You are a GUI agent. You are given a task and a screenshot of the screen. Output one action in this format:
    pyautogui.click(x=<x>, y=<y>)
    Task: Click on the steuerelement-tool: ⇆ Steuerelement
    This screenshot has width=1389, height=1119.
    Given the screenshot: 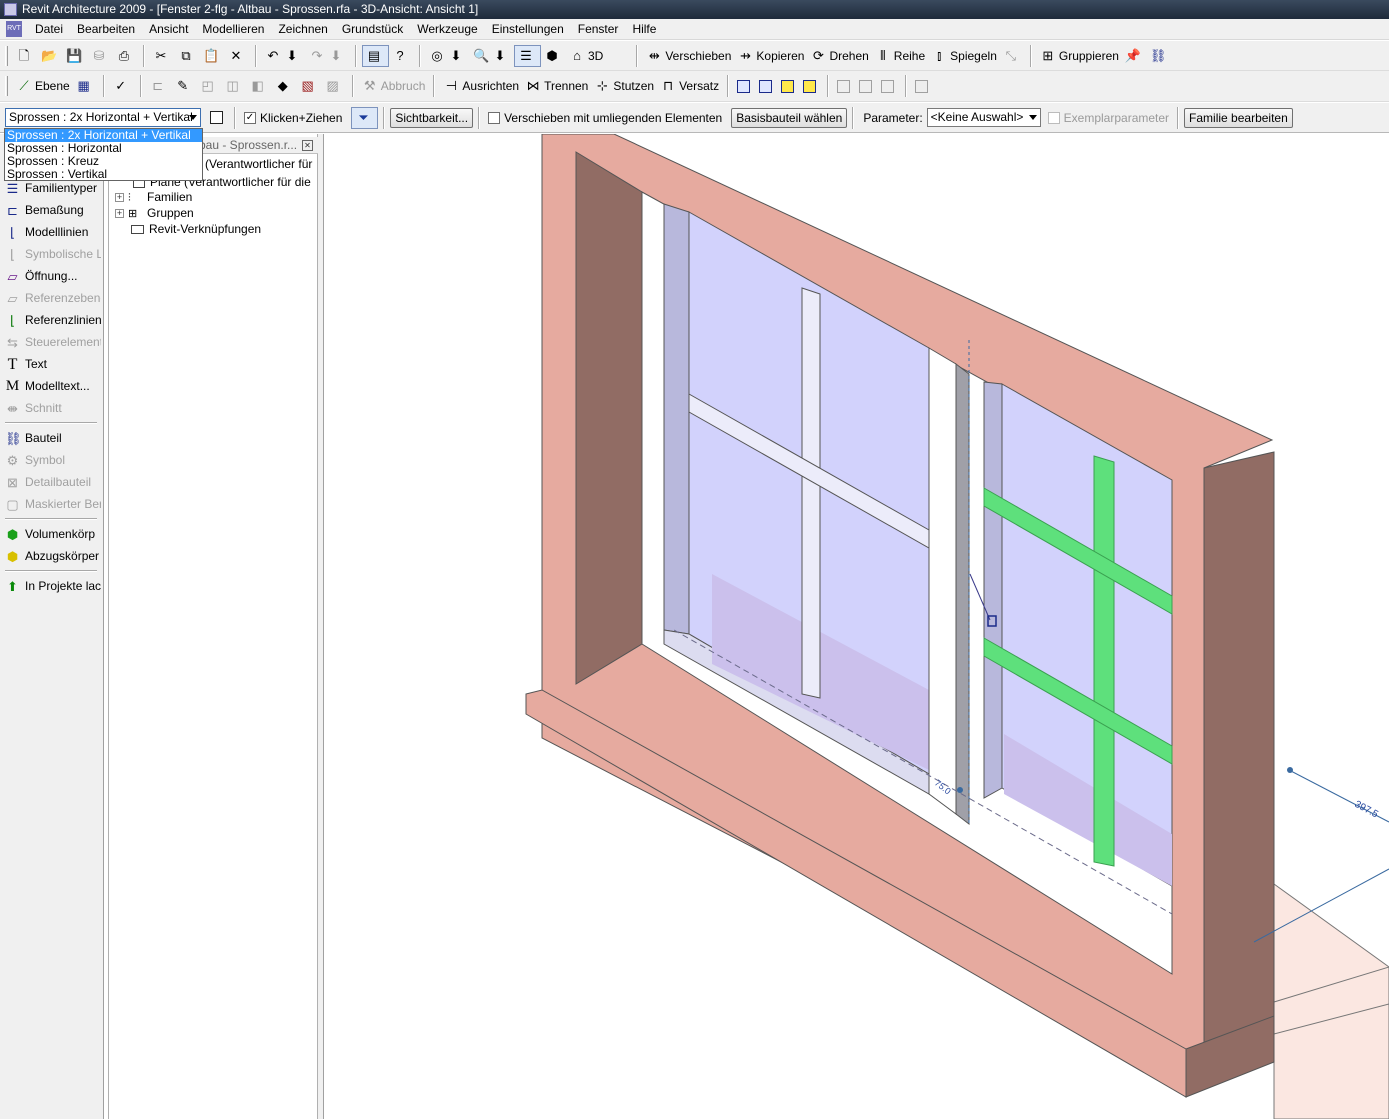 What is the action you would take?
    pyautogui.click(x=53, y=342)
    